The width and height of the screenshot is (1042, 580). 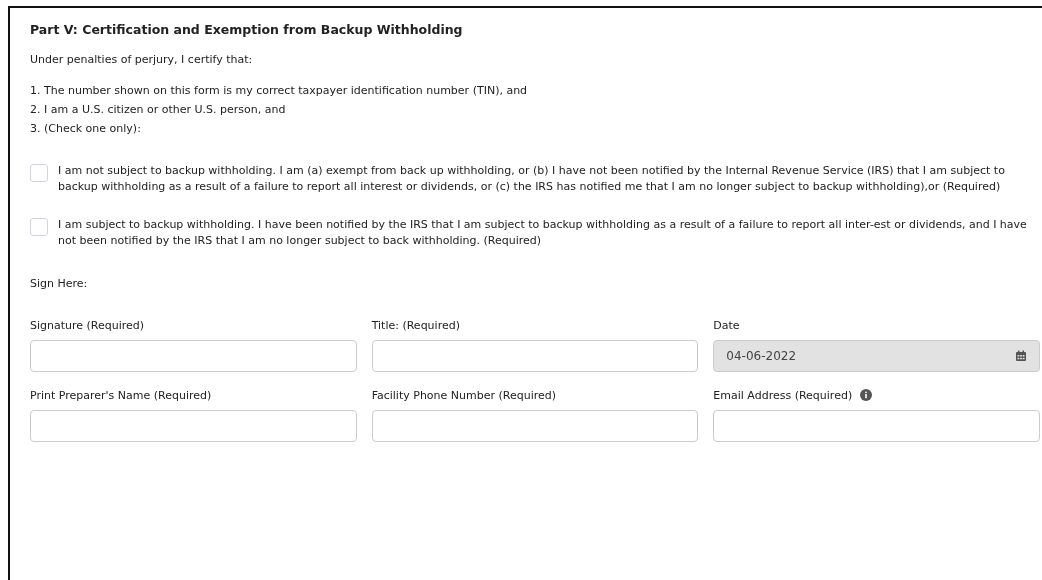 I want to click on option-text: I am not subject to backup withholding. I am (a) exempt from back up withholding, or (b) I have not been notified by the Internal Revenue Service (IRS) that I am subject to backup withholding as a result of a failure to report all interest or dividends, or (c) the IRS has notified me that I am no longer subject to backup withholding),or (Required), so click(x=532, y=179).